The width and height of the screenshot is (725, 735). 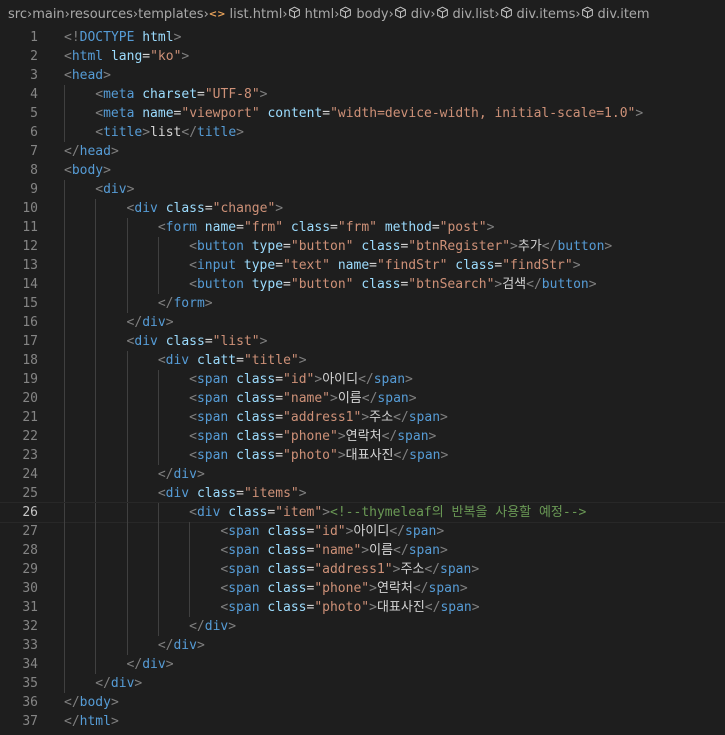 What do you see at coordinates (30, 341) in the screenshot?
I see `line-number: 17` at bounding box center [30, 341].